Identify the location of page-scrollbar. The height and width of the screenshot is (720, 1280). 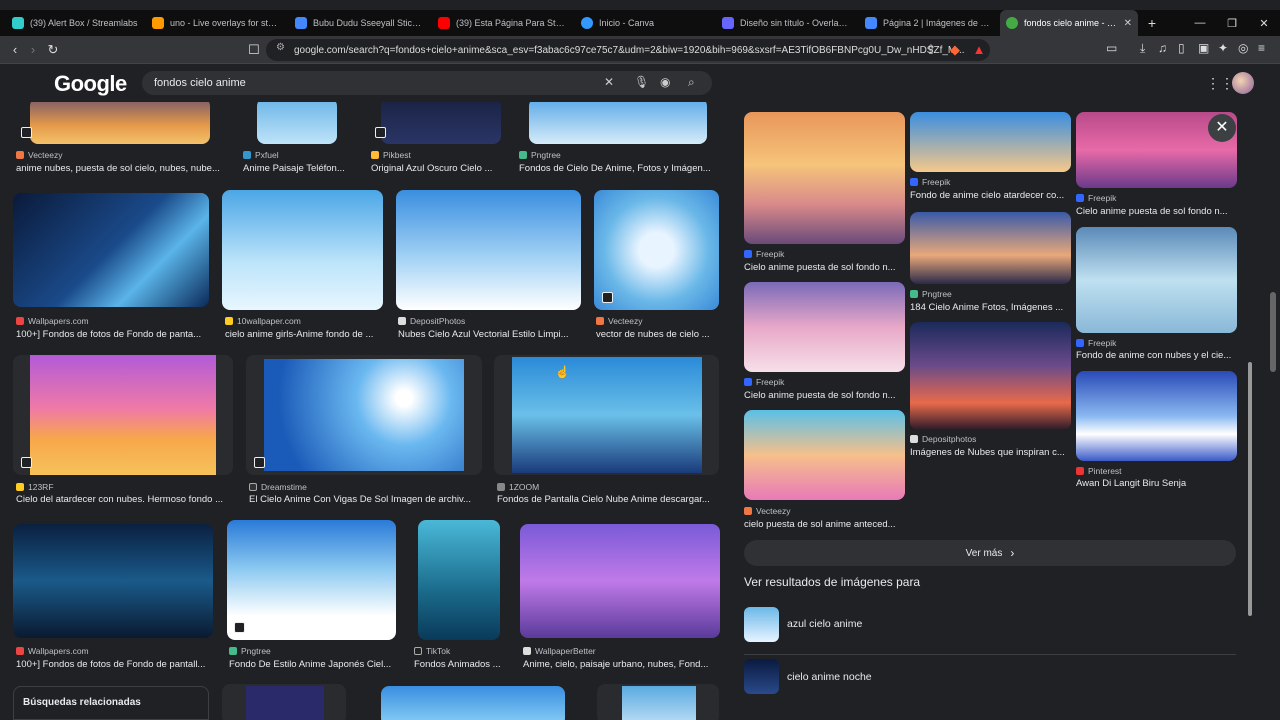
(1273, 332).